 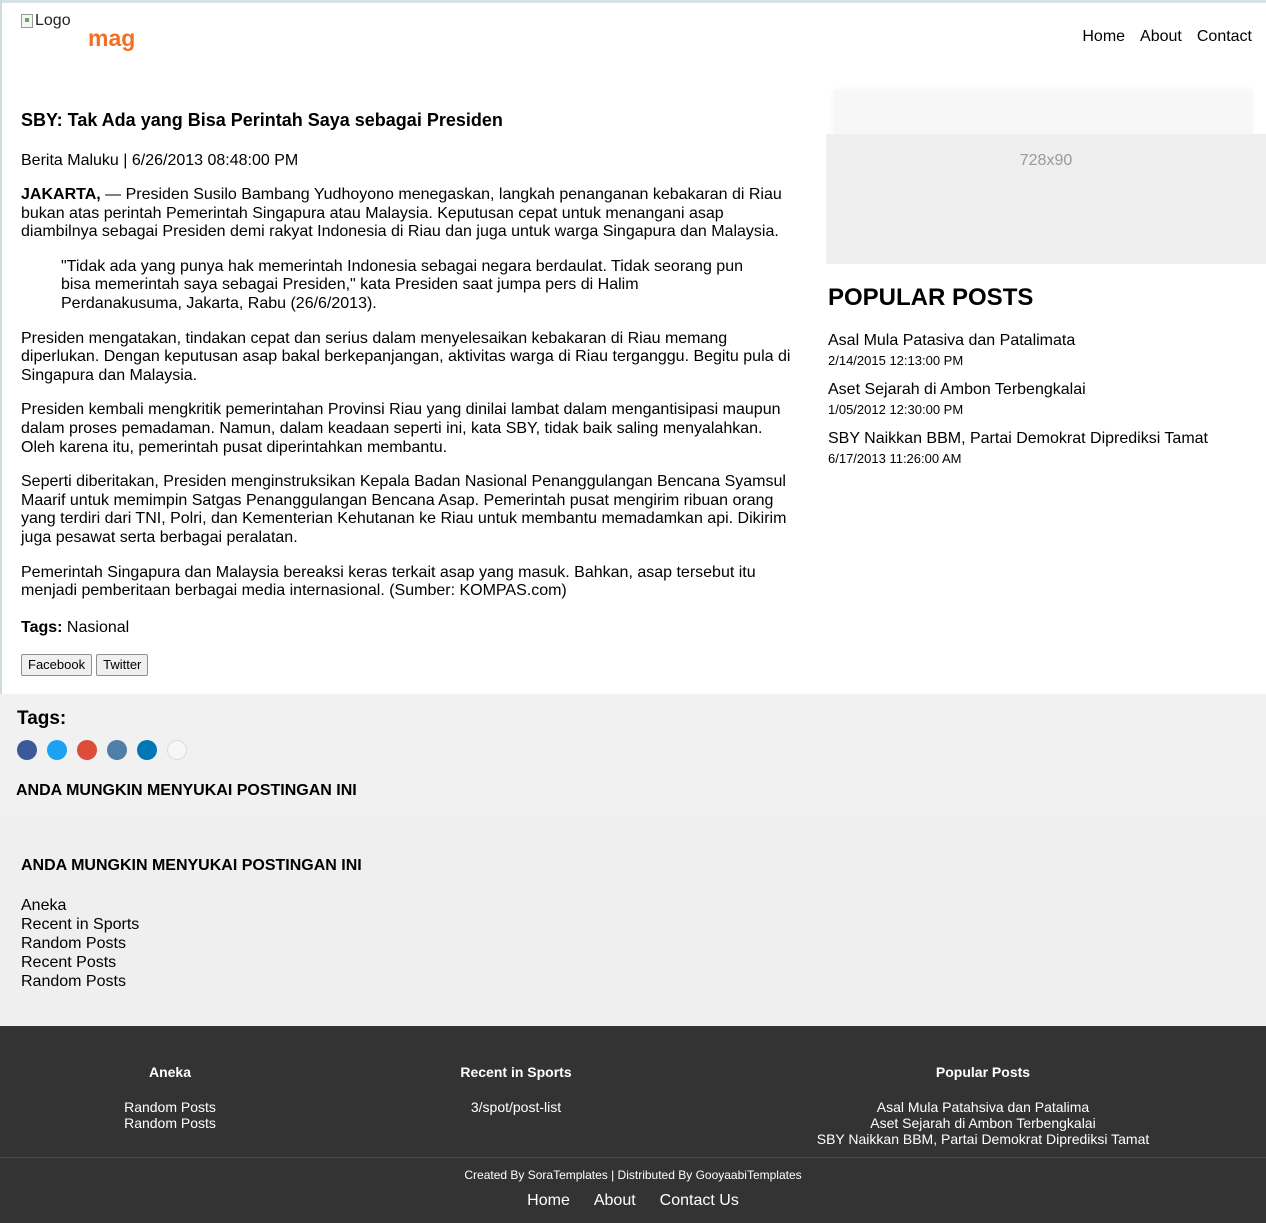 I want to click on footer-link: Asal Mula Patahsiva dan Patalima, so click(x=983, y=1107).